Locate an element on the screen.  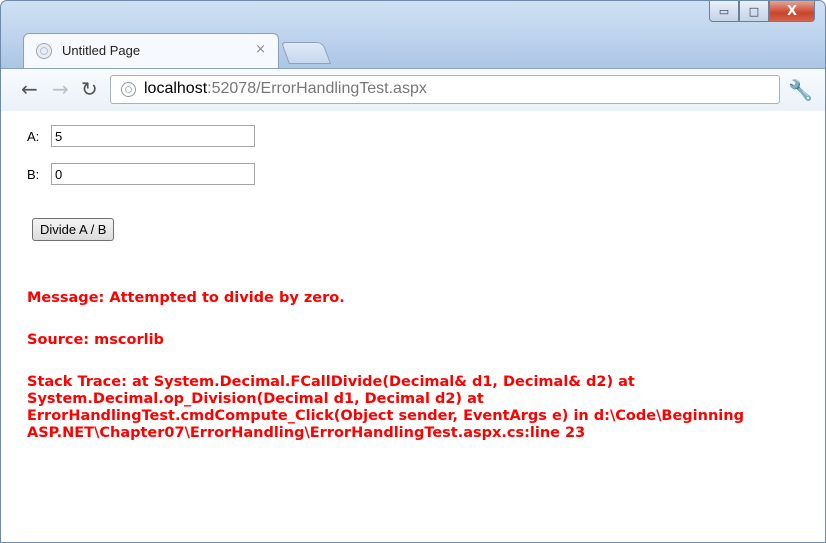
close-icon: X is located at coordinates (792, 11).